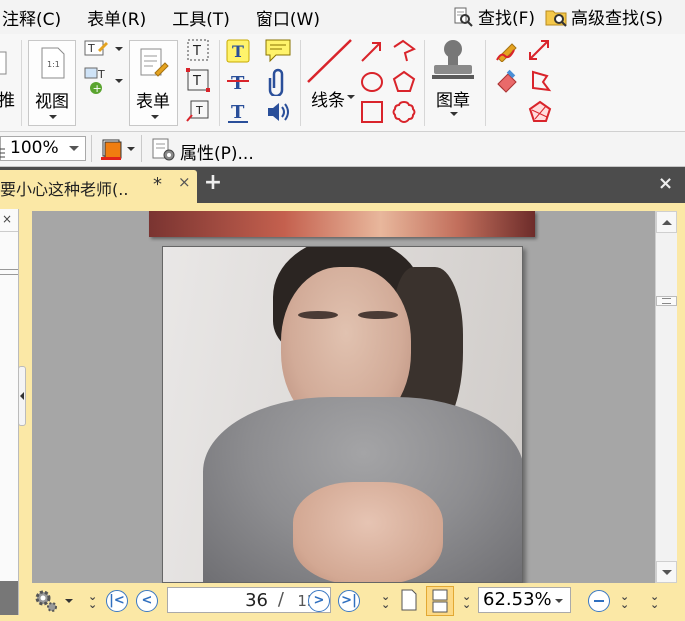 The image size is (685, 621). Describe the element at coordinates (453, 98) in the screenshot. I see `stamp-label: 图章` at that location.